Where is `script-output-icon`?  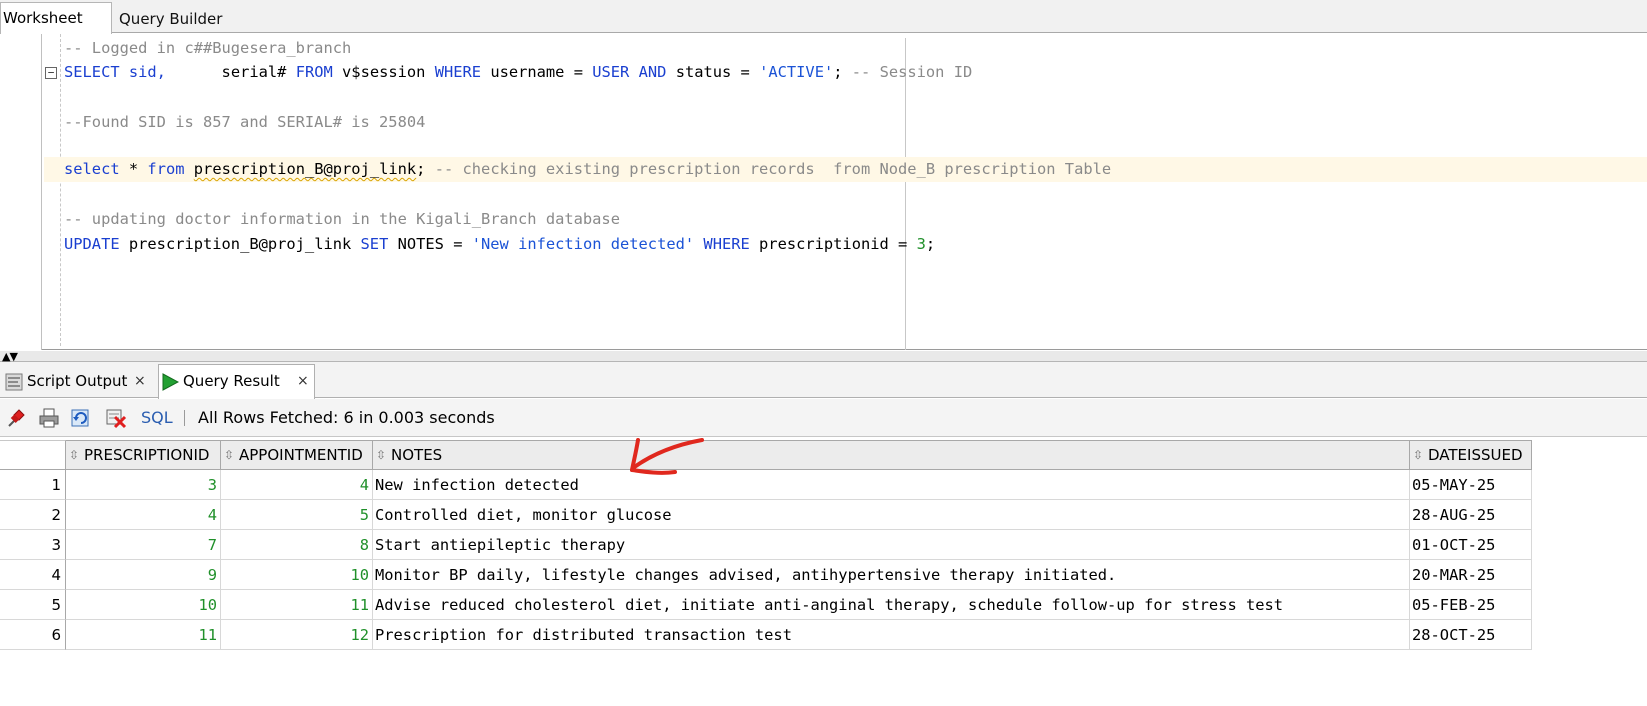
script-output-icon is located at coordinates (14, 382).